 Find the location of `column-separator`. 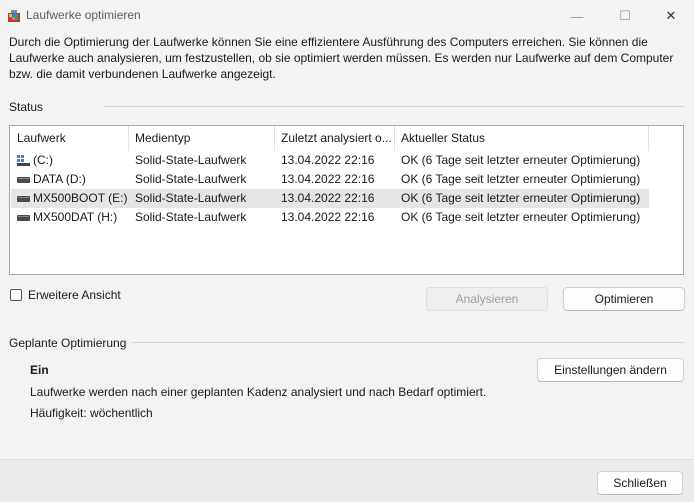

column-separator is located at coordinates (648, 138).